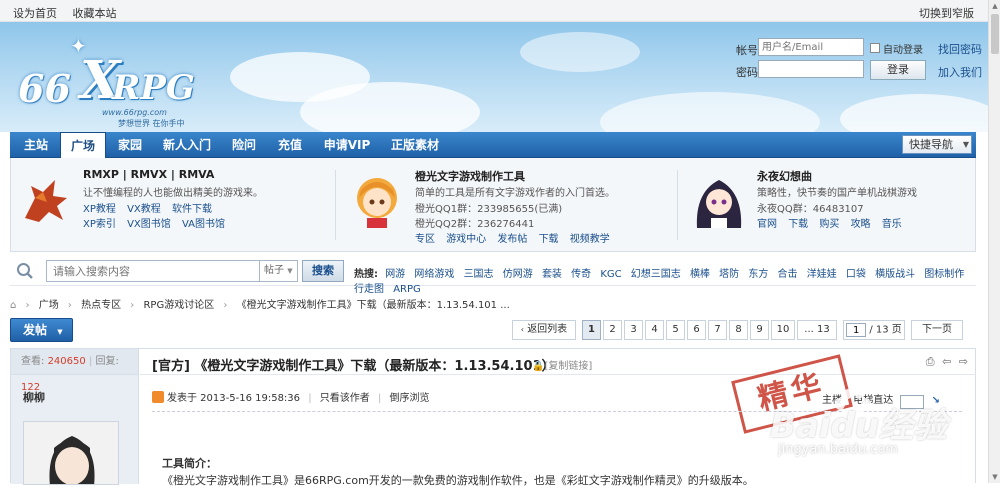 The image size is (1000, 488). I want to click on link-vx-library: VX图书馆, so click(149, 224).